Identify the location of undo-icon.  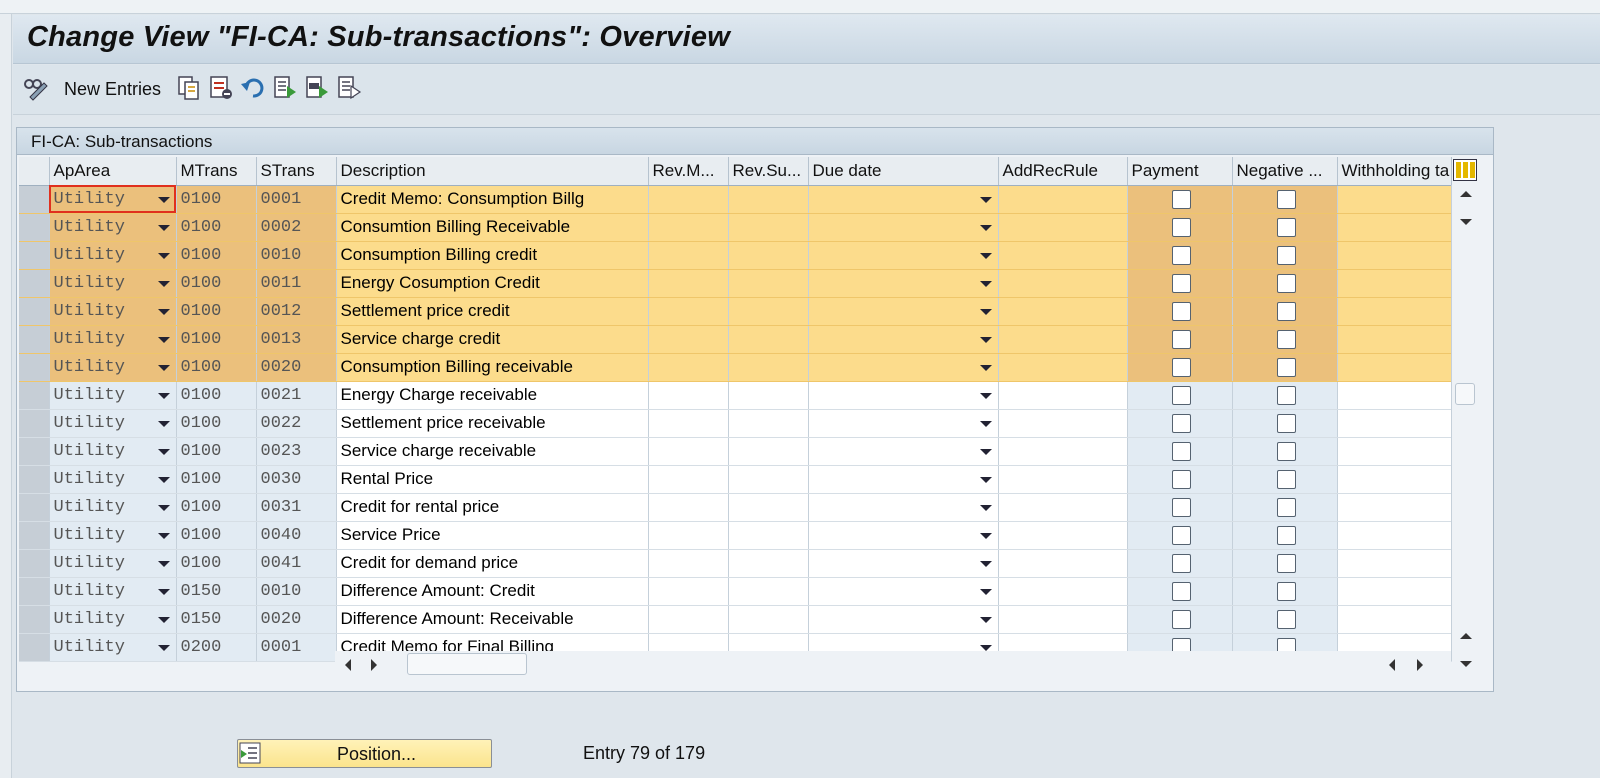
(253, 88).